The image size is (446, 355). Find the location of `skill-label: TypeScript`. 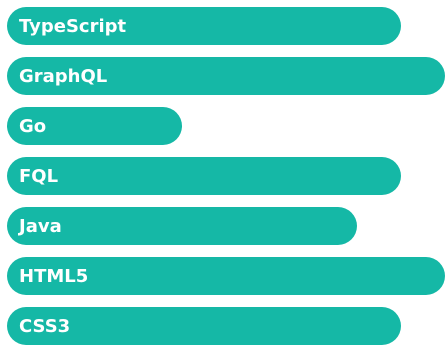

skill-label: TypeScript is located at coordinates (73, 26).